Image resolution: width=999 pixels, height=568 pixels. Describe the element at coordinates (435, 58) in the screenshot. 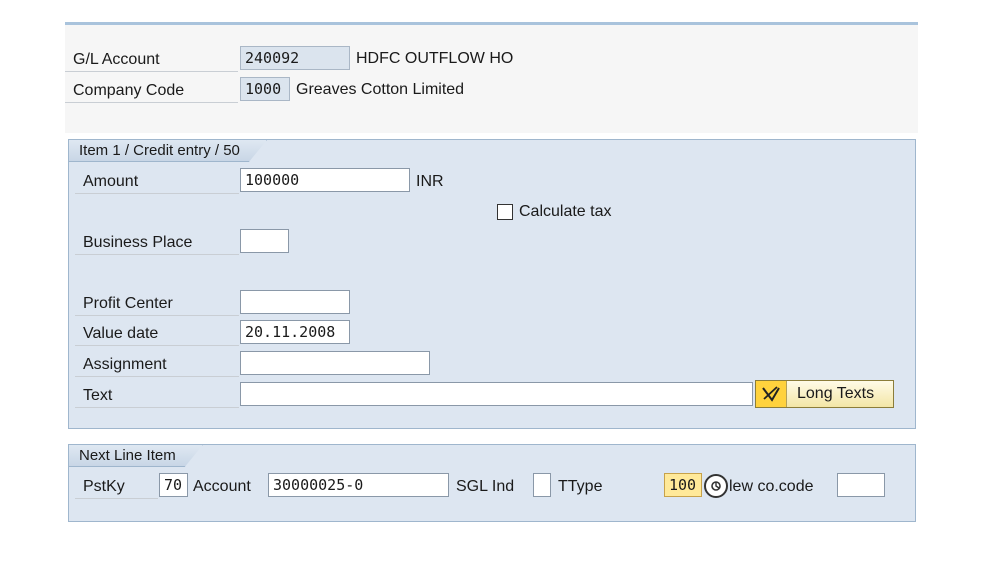

I see `gl-account-description: HDFC OUTFLOW HO` at that location.